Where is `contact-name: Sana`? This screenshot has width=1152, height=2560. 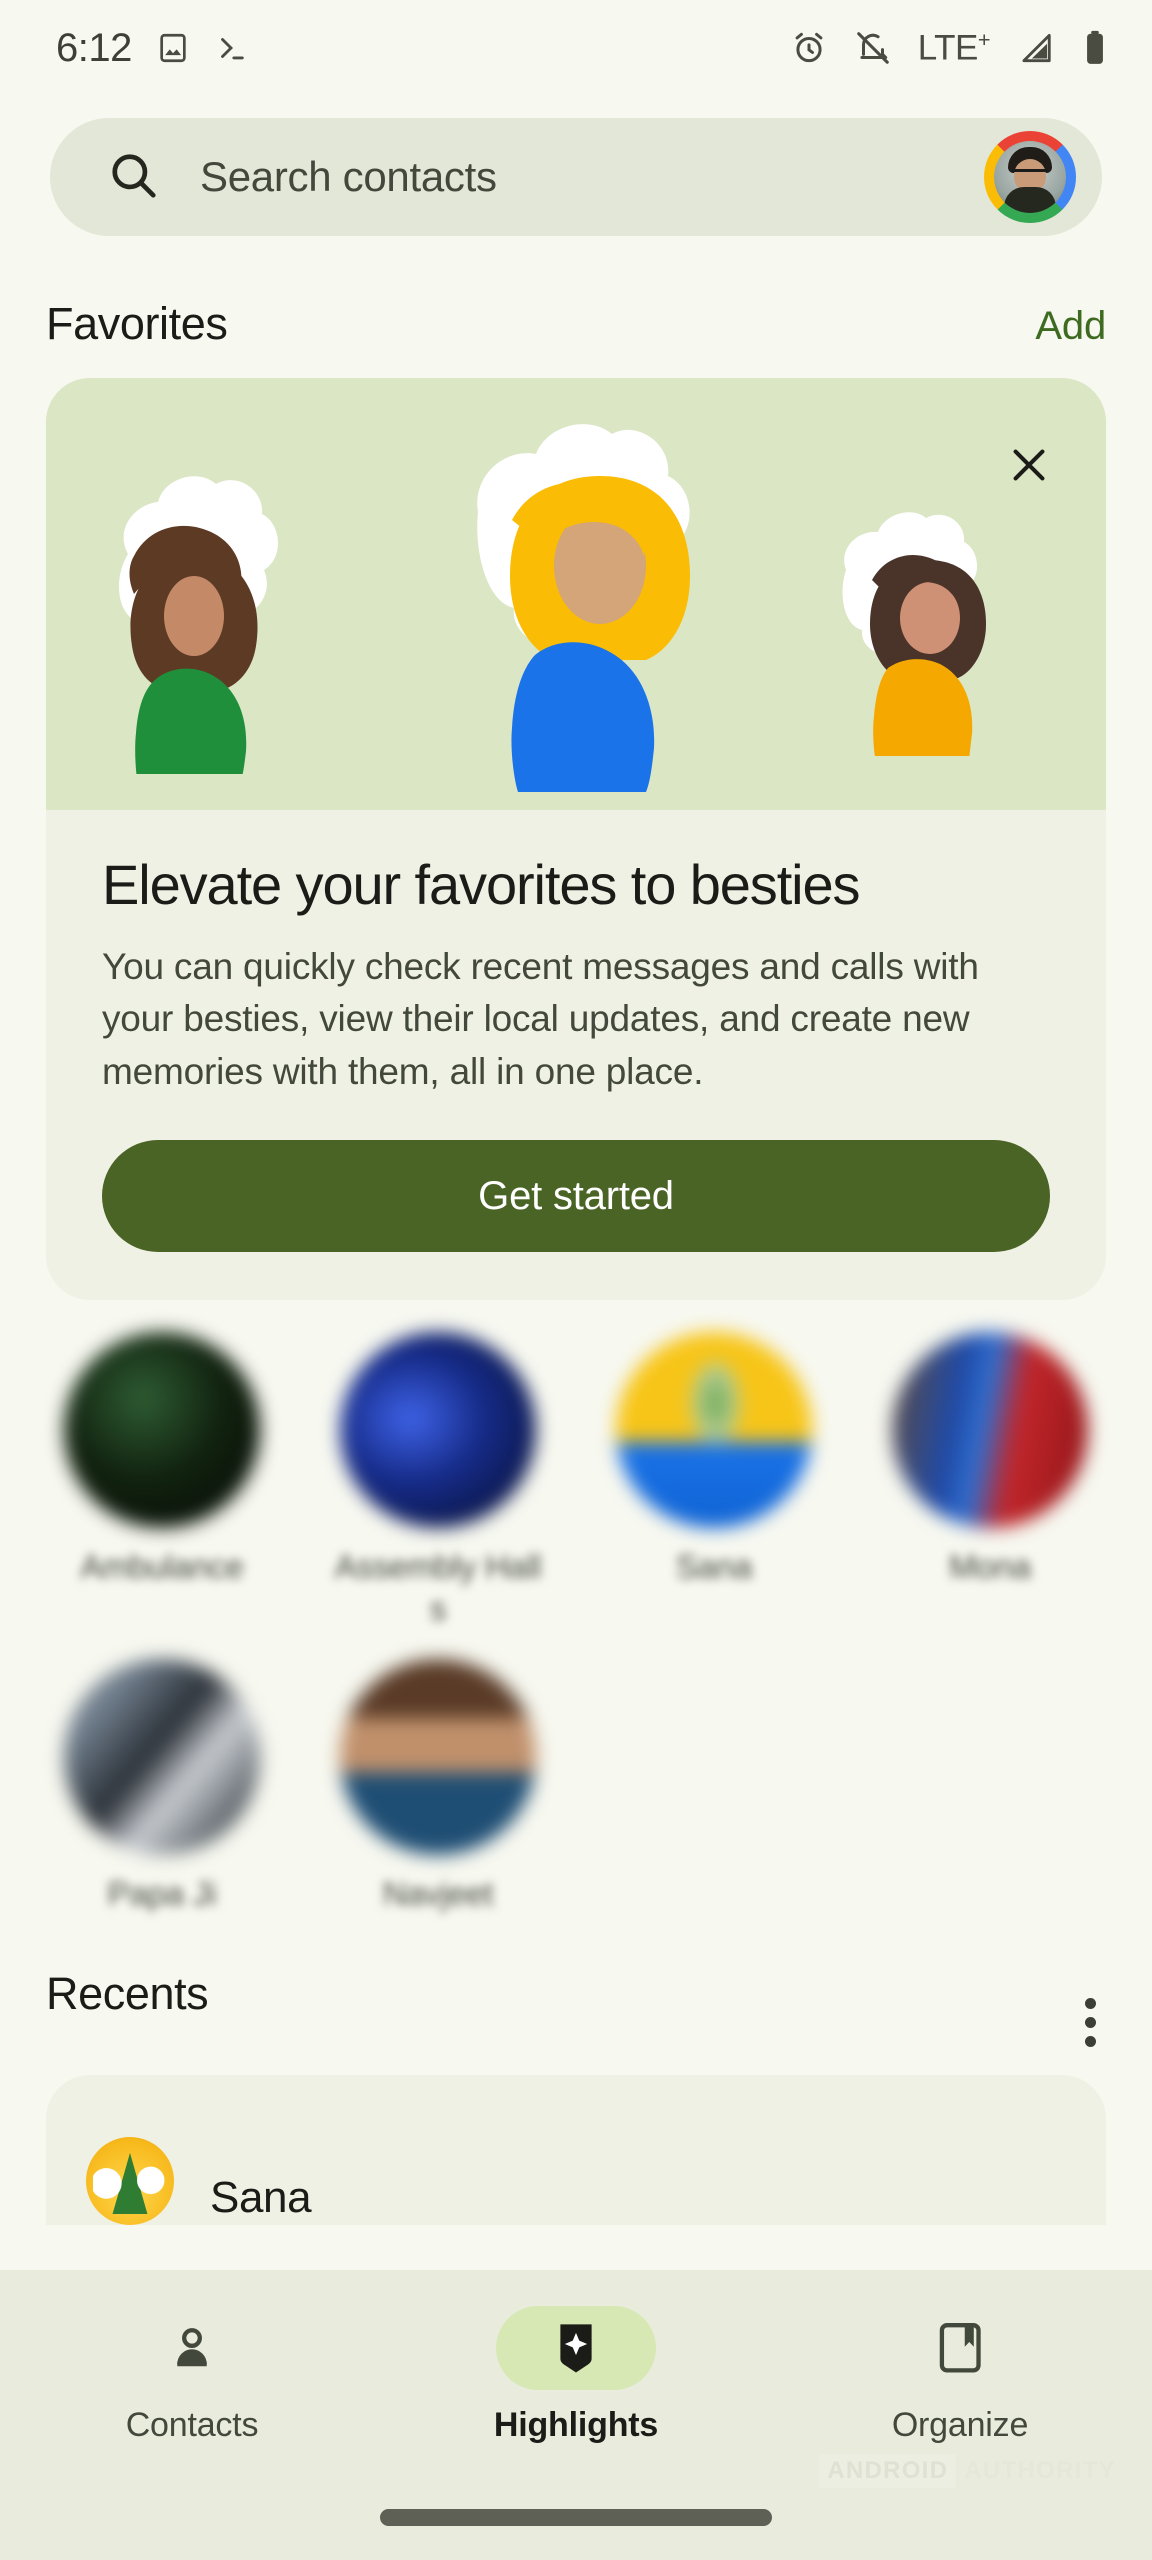
contact-name: Sana is located at coordinates (714, 1567).